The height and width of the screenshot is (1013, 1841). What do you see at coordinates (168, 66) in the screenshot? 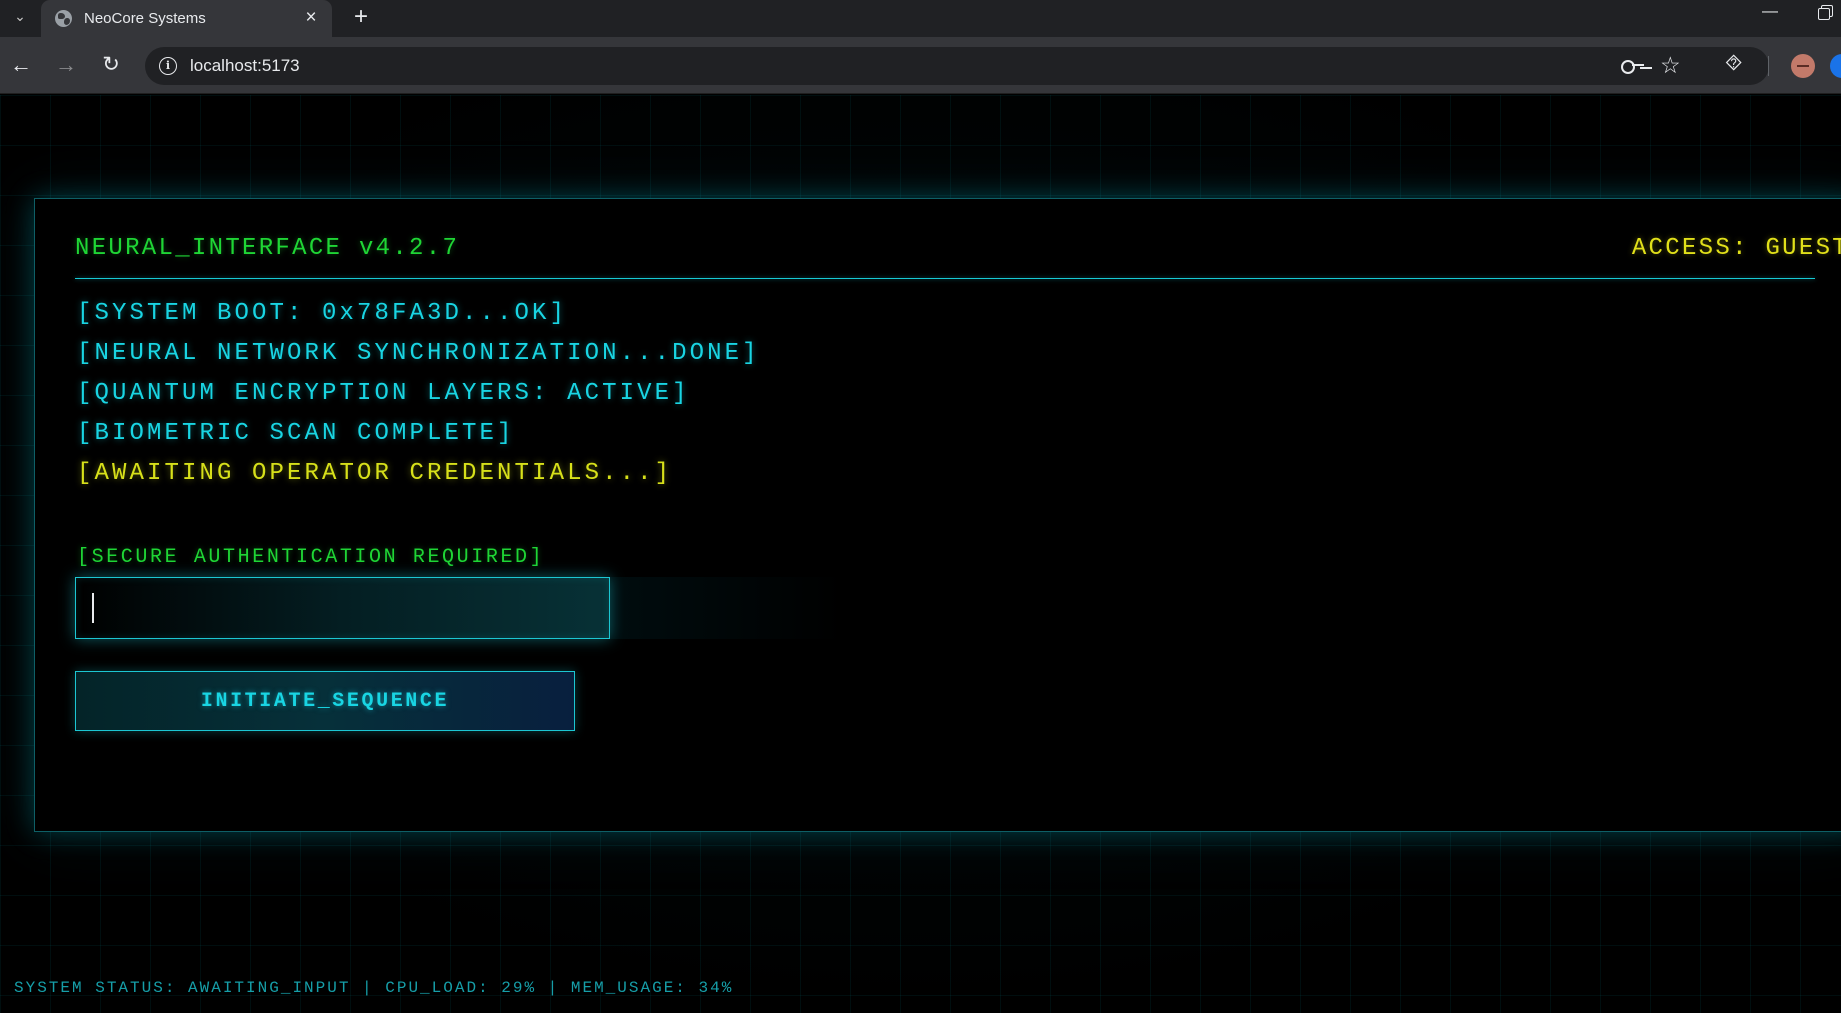
I see `info-icon: i` at bounding box center [168, 66].